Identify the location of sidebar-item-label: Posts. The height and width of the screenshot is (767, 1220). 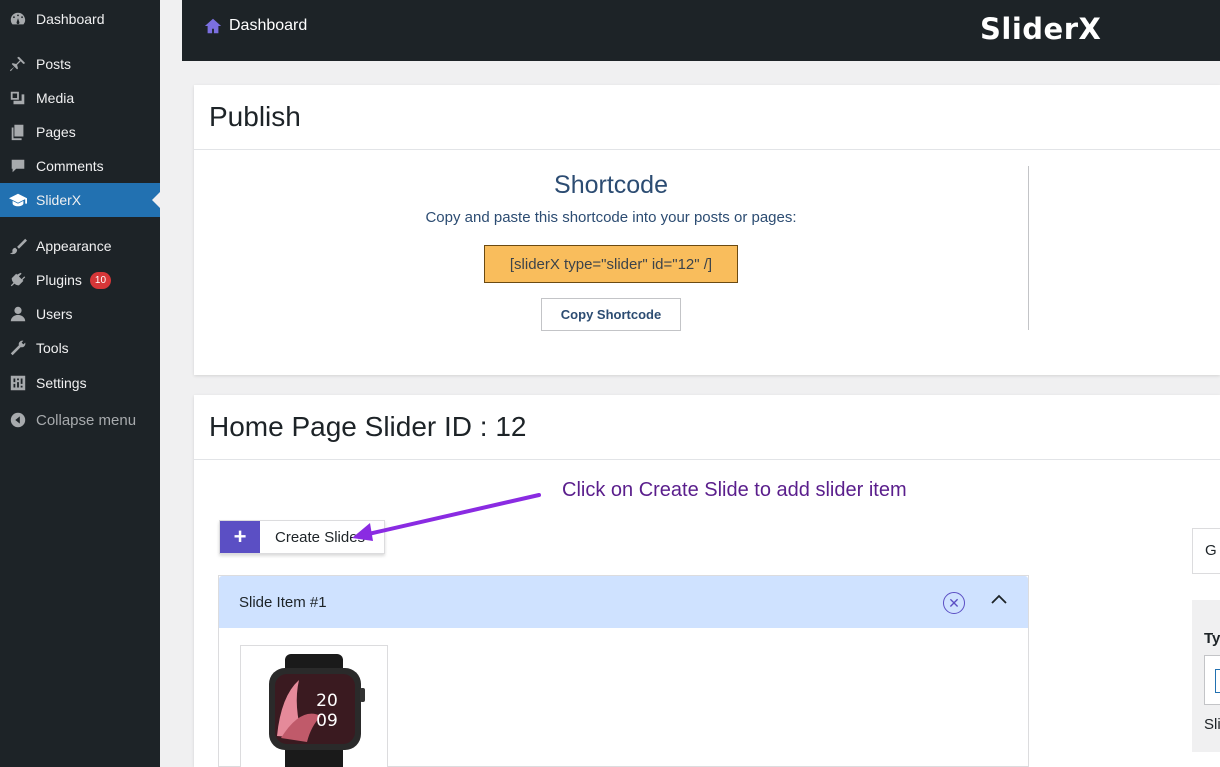
(54, 64).